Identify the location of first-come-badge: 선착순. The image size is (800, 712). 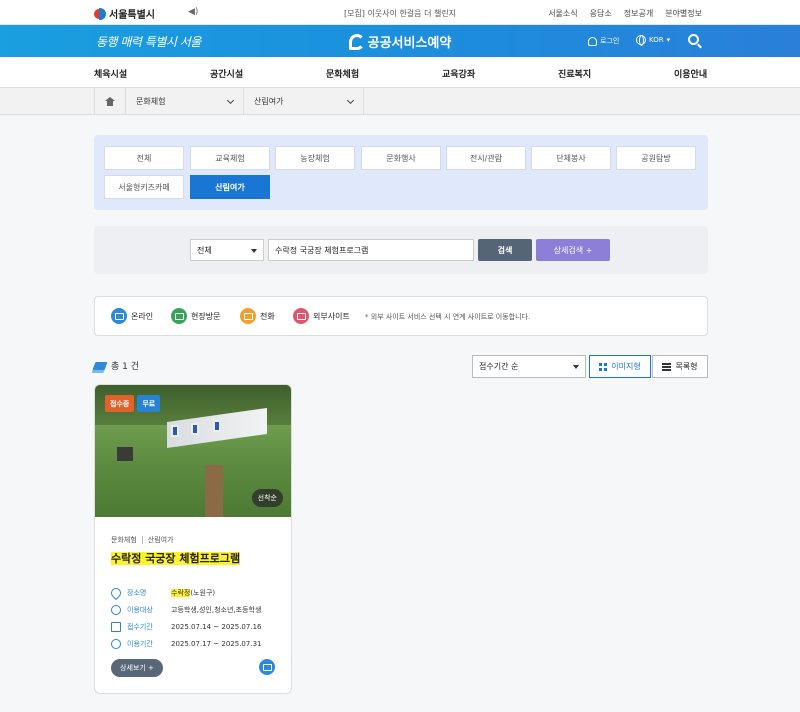
(267, 498).